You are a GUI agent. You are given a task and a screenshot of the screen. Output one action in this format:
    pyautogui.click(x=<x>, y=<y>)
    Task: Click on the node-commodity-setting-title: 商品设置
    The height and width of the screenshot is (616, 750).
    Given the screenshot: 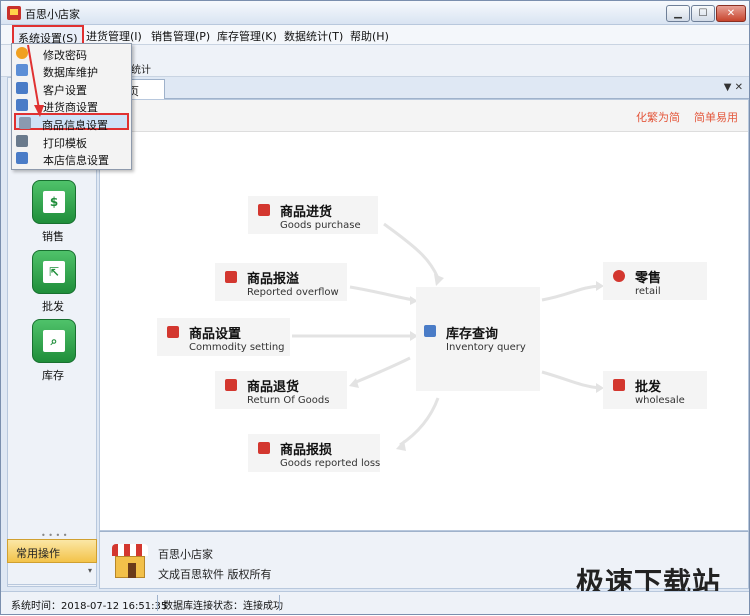 What is the action you would take?
    pyautogui.click(x=215, y=334)
    